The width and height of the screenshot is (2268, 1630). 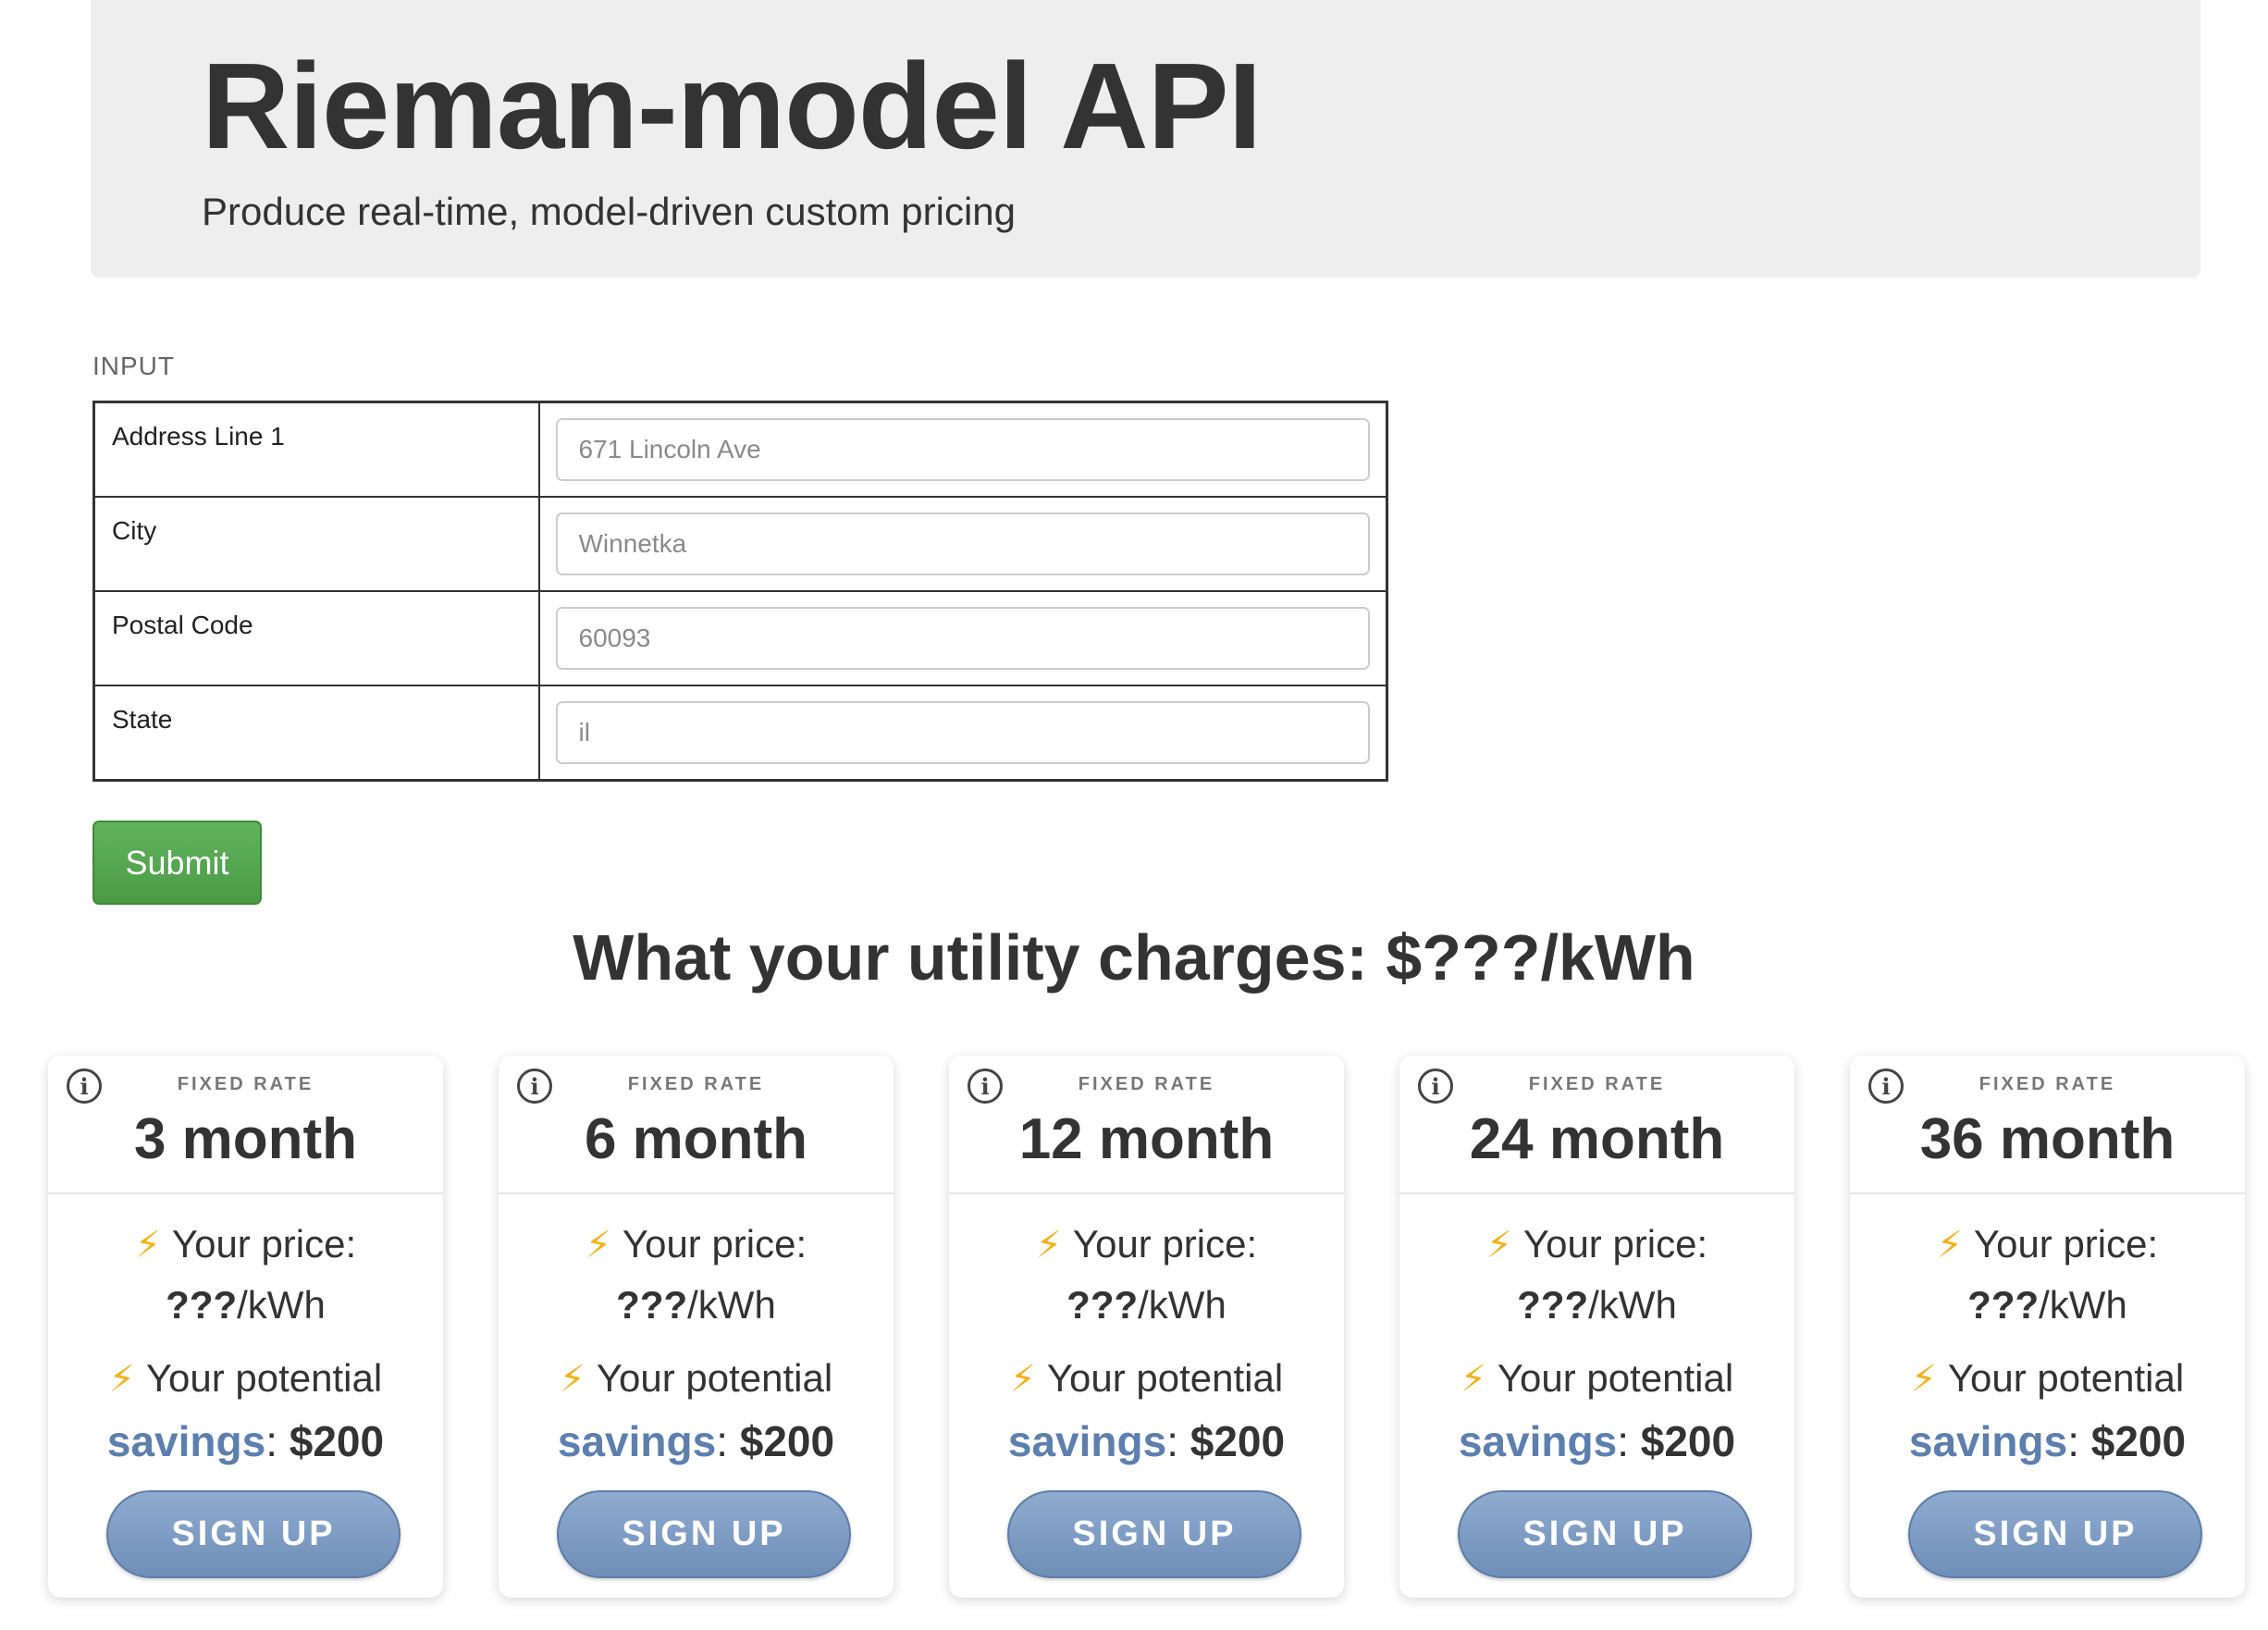 I want to click on plan-term: 6 month, so click(x=696, y=1139).